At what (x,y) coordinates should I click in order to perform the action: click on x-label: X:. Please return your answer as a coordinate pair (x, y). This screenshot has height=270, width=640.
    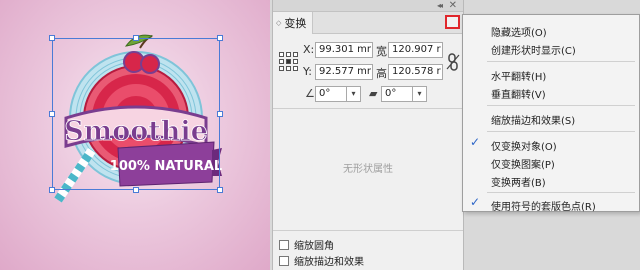
    Looking at the image, I should click on (309, 49).